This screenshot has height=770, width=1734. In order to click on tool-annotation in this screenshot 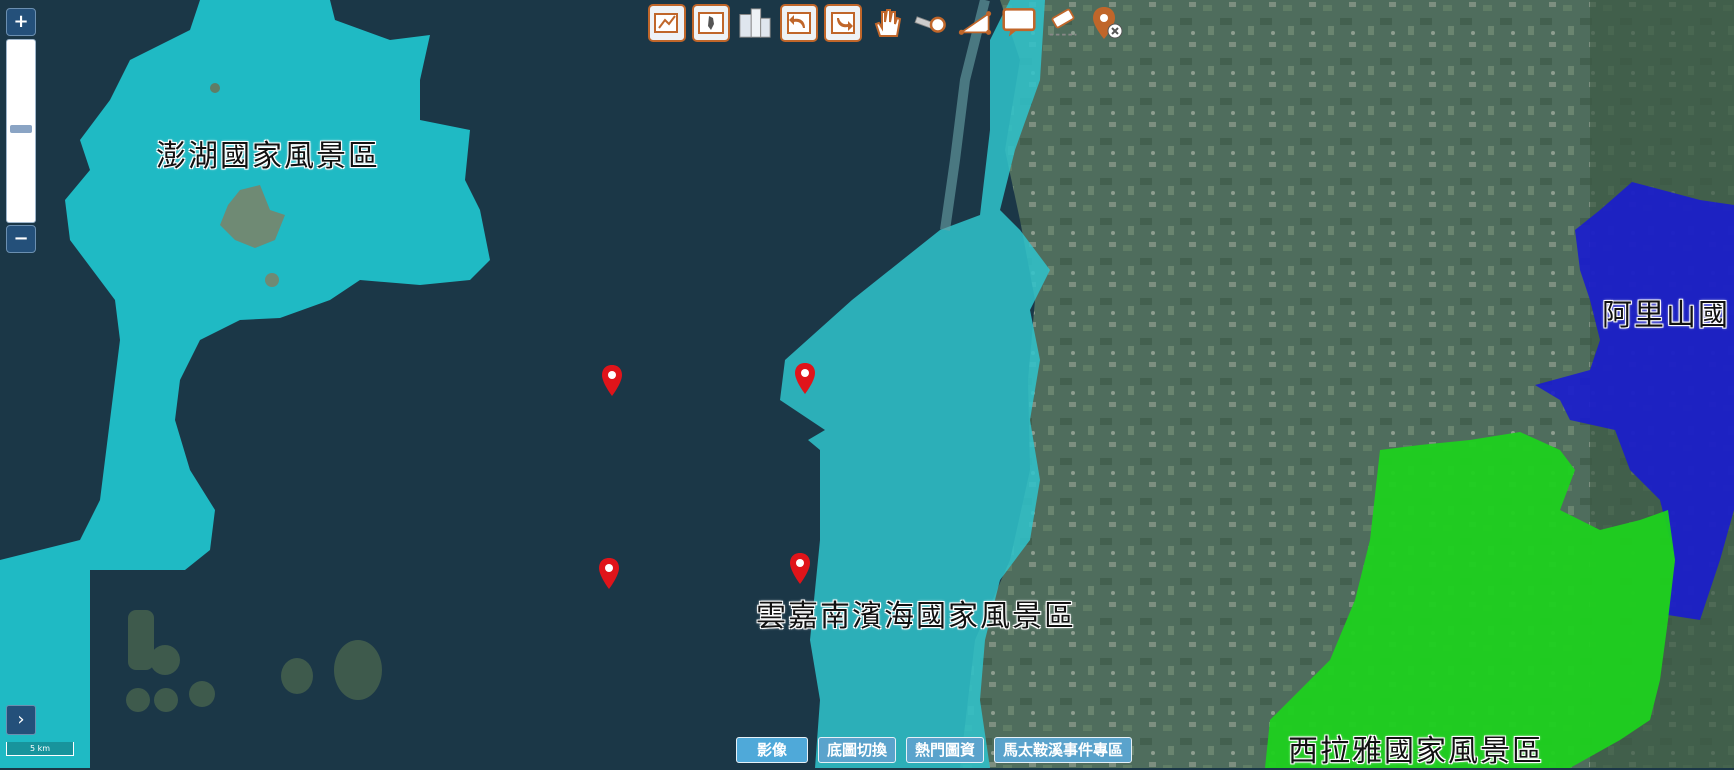, I will do `click(1019, 23)`.